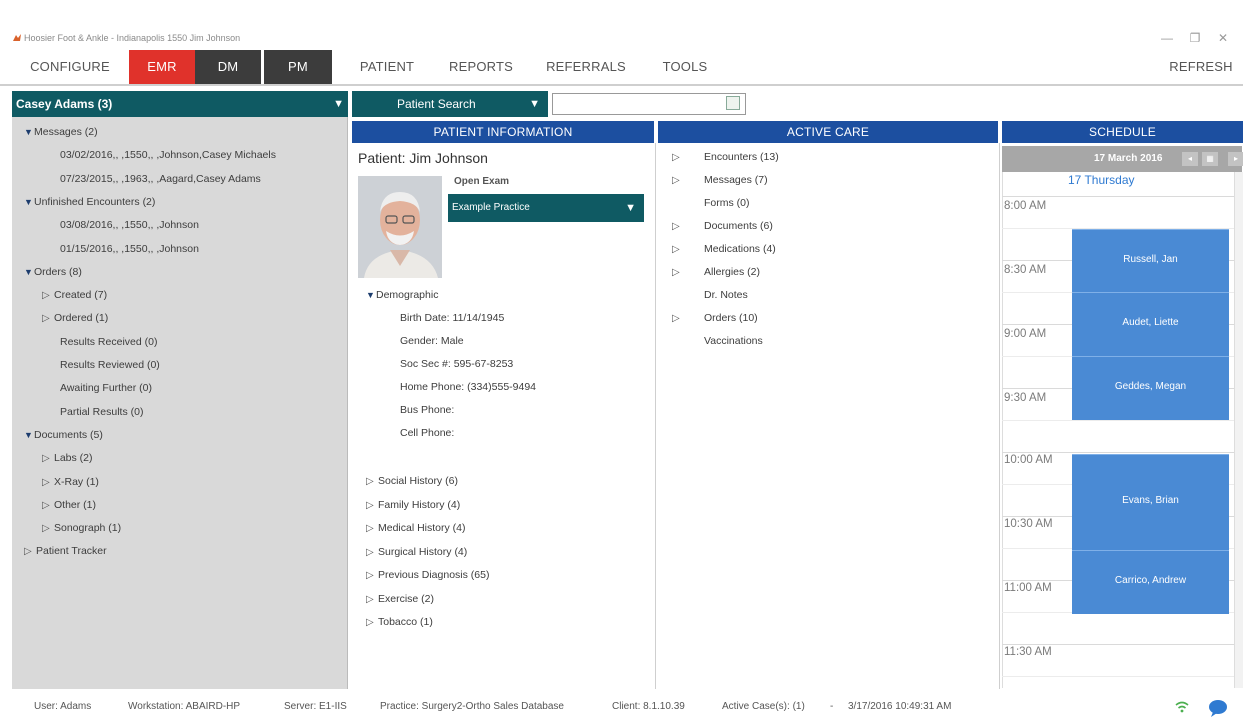 Image resolution: width=1243 pixels, height=721 pixels. What do you see at coordinates (422, 528) in the screenshot?
I see `history-label: Medical History (4)` at bounding box center [422, 528].